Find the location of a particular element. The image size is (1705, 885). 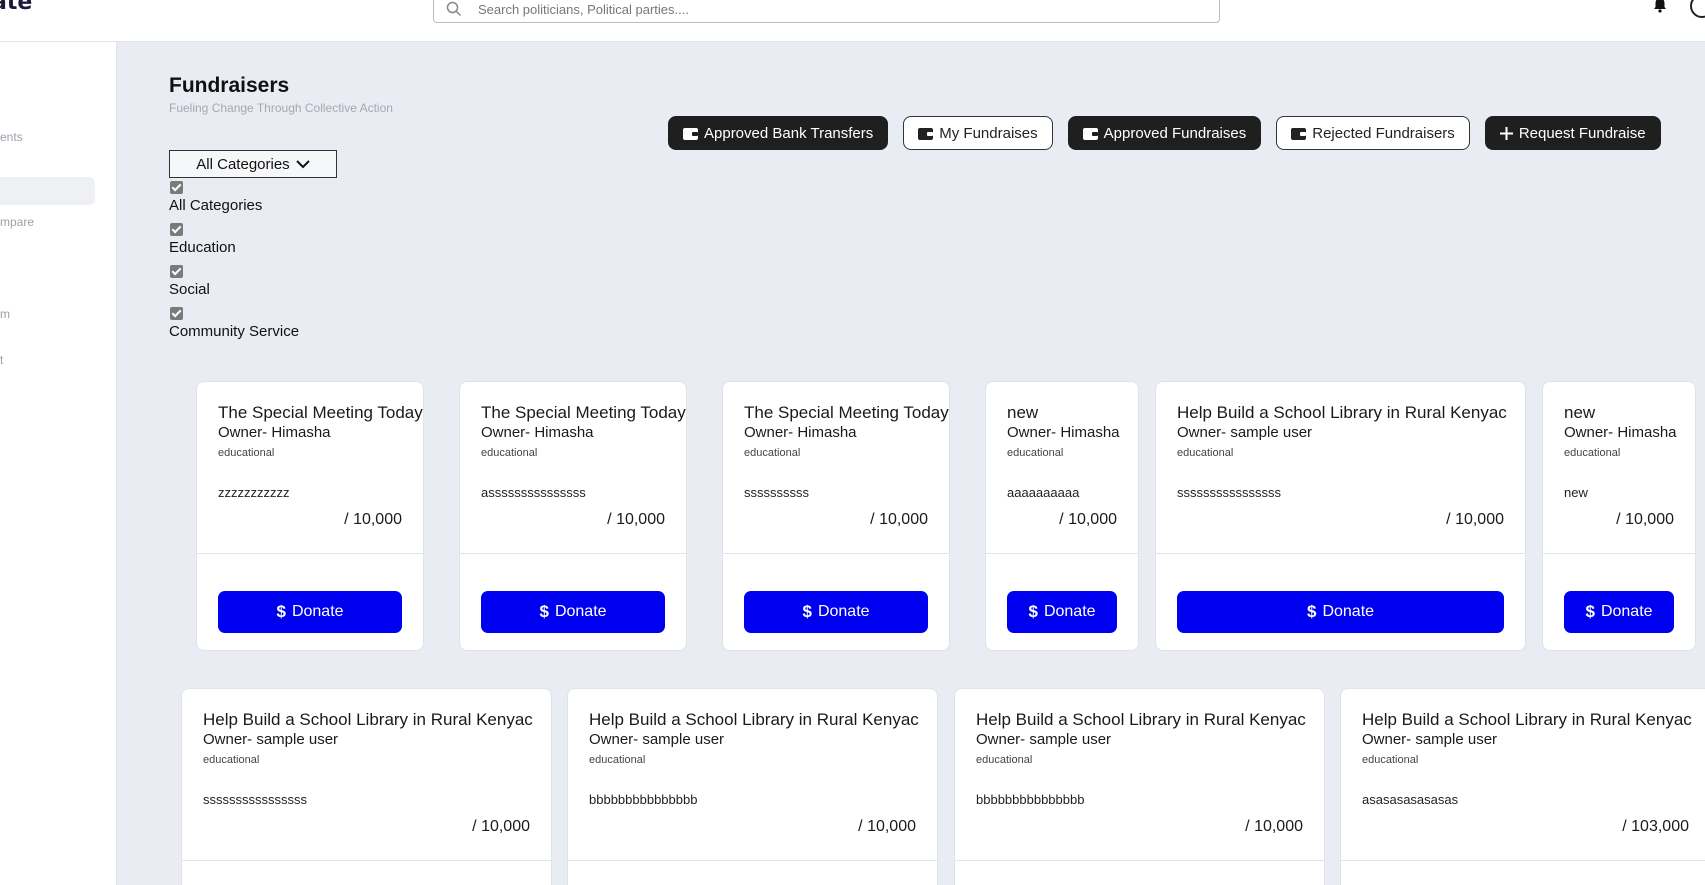

sidebar-item-compare: mpare is located at coordinates (17, 222).